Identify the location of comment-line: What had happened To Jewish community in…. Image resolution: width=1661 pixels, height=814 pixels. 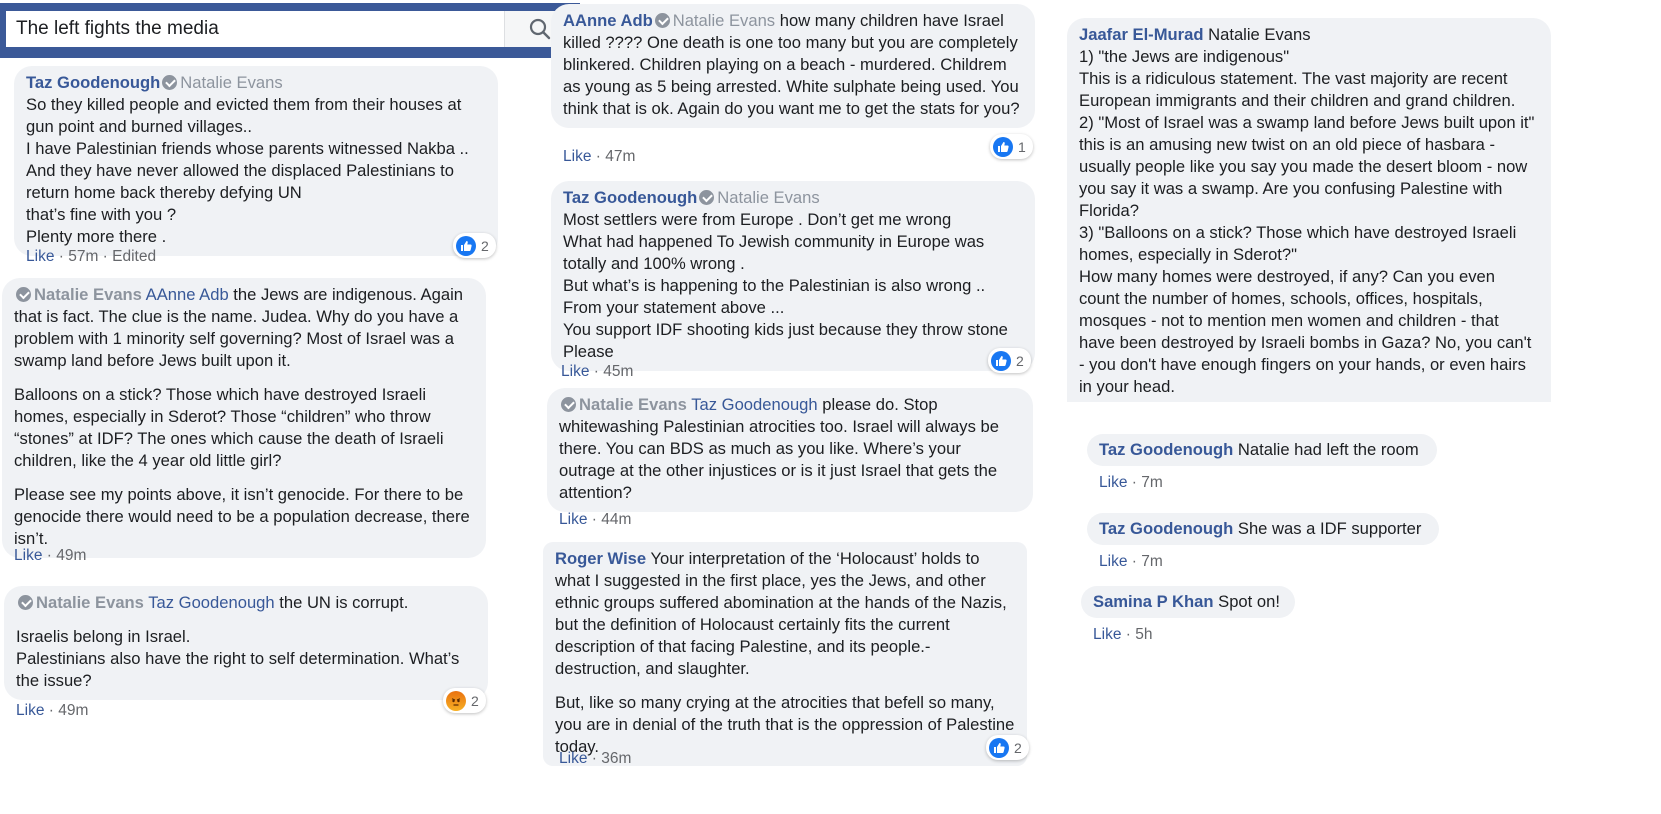
(774, 252).